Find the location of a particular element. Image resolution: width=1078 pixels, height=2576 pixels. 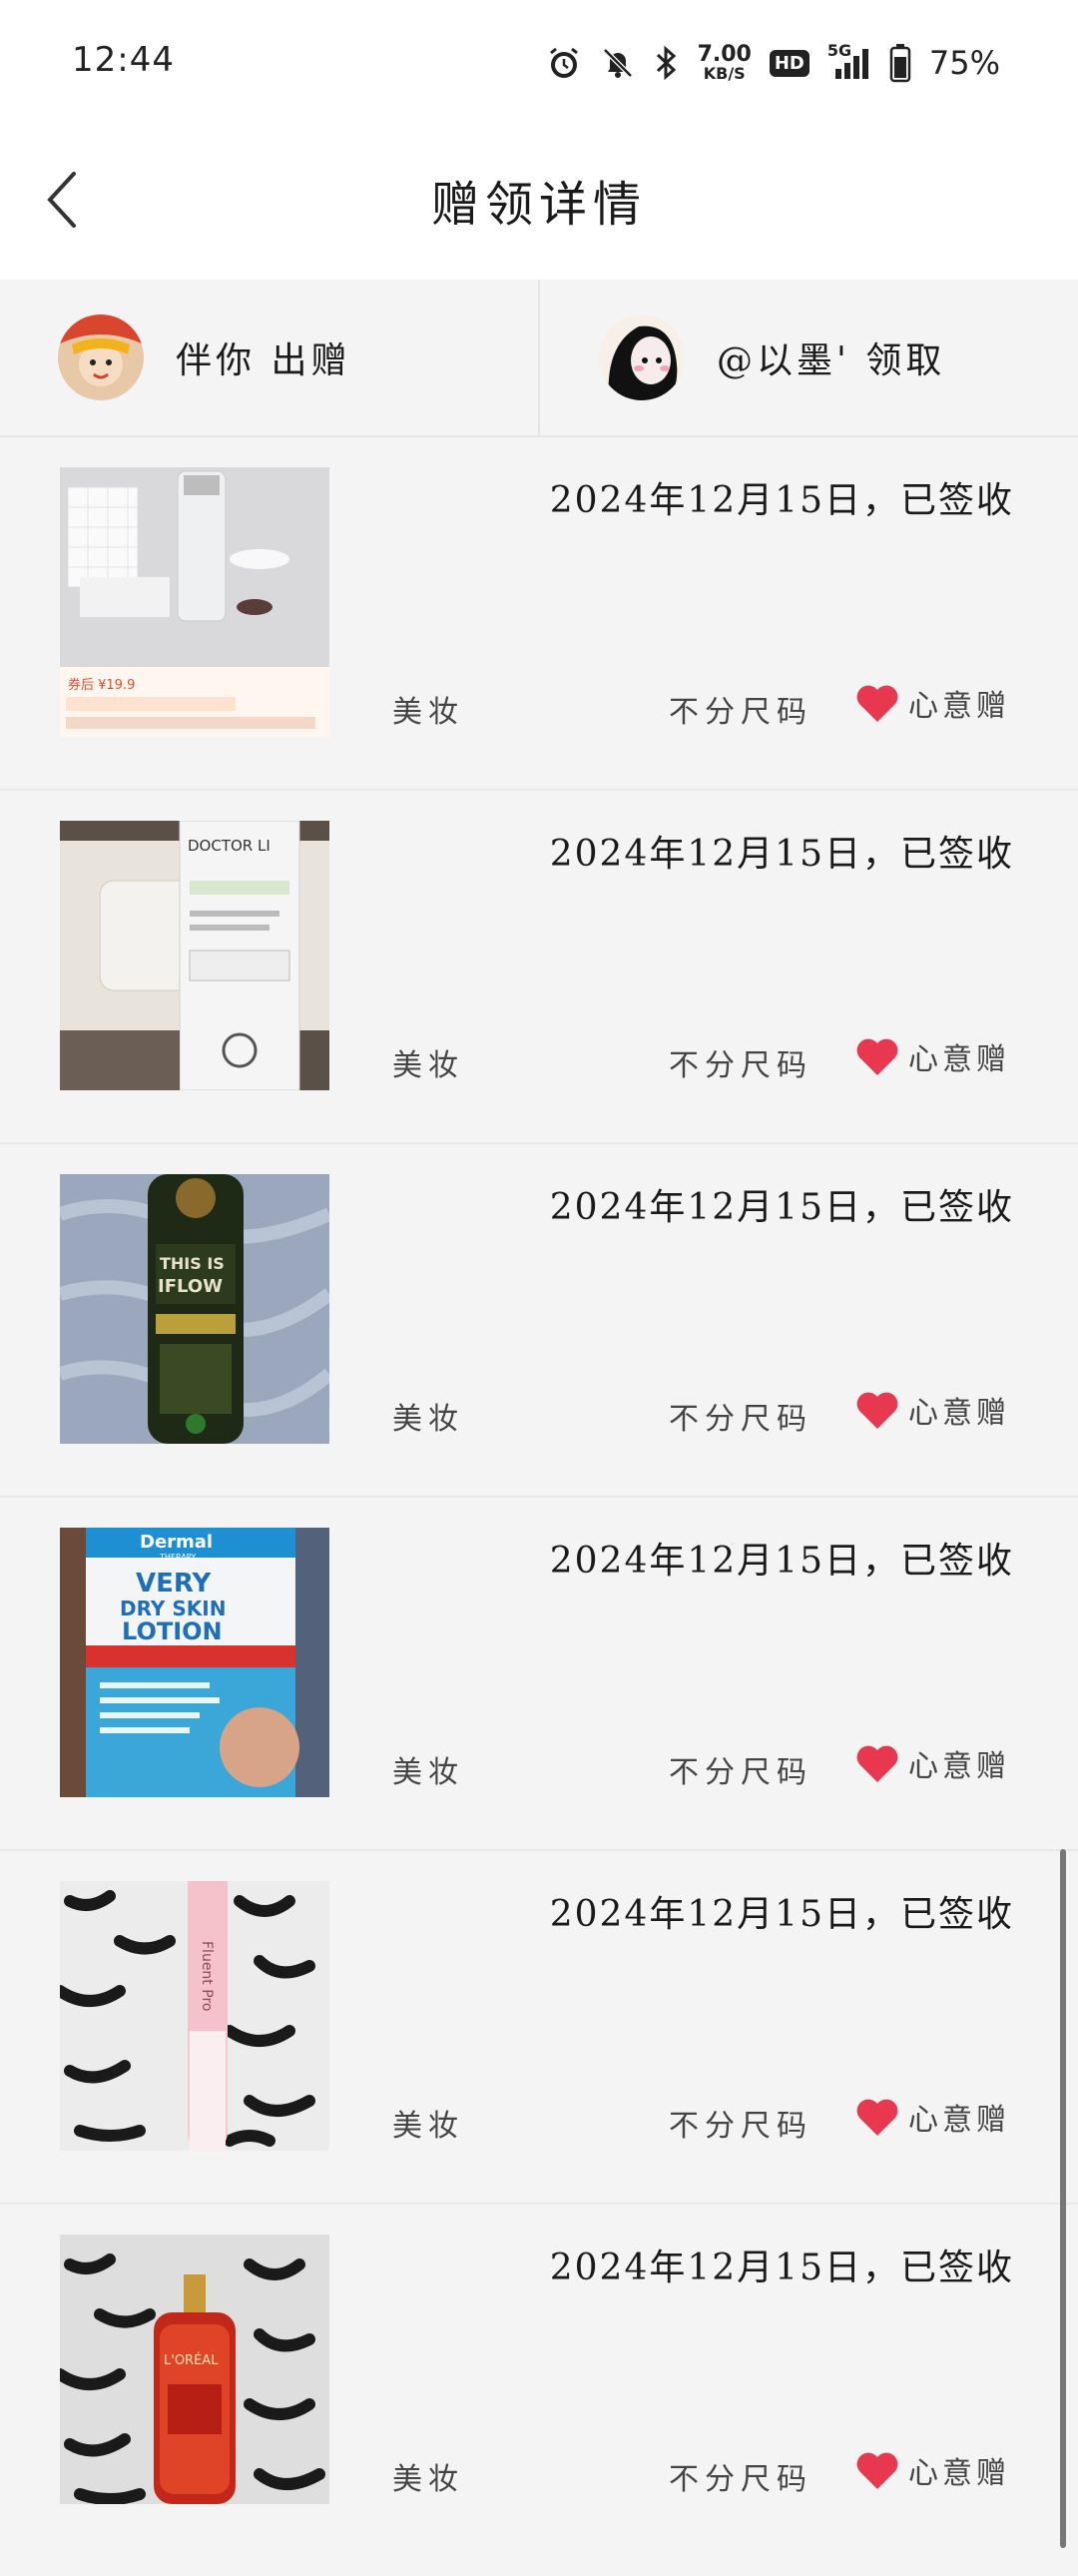

brand-sub-text: THERAPY is located at coordinates (177, 1557).